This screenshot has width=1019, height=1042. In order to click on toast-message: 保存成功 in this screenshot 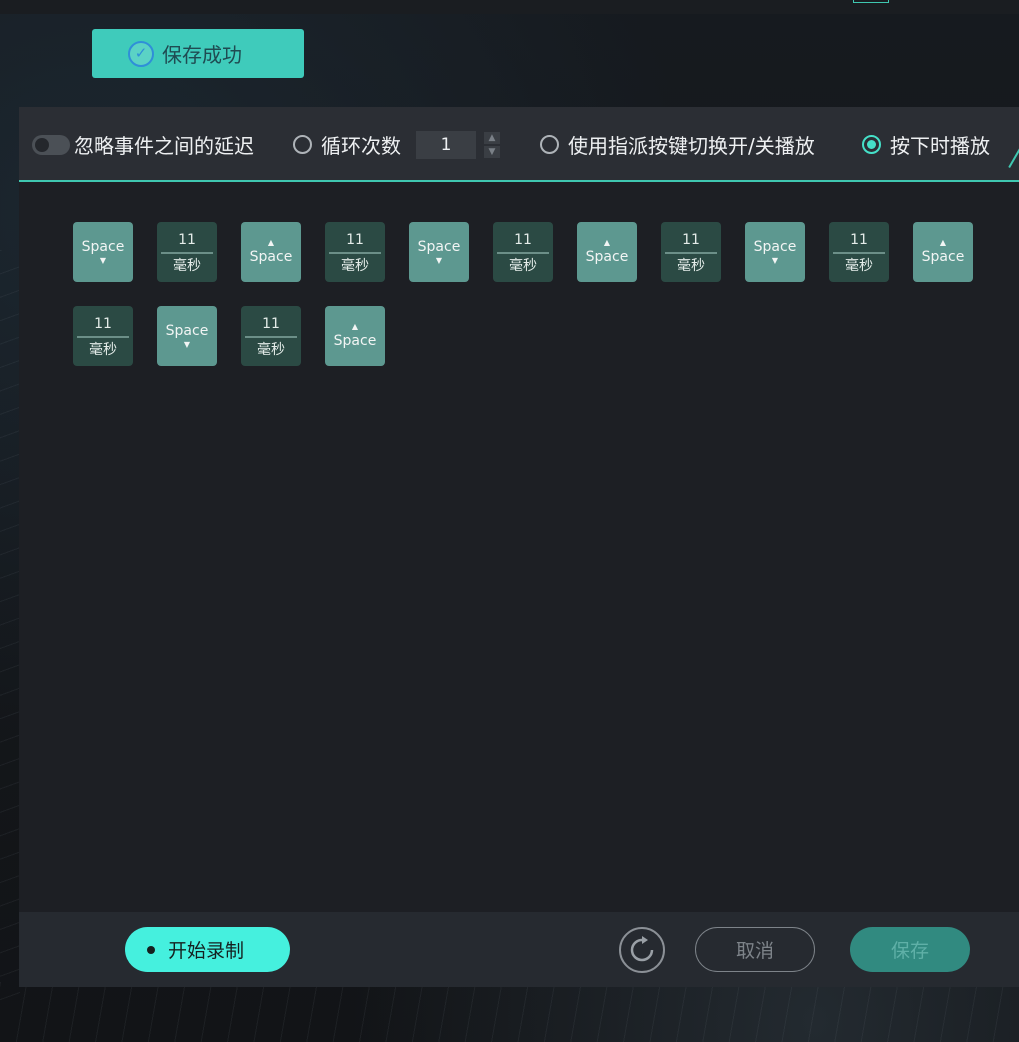, I will do `click(202, 55)`.